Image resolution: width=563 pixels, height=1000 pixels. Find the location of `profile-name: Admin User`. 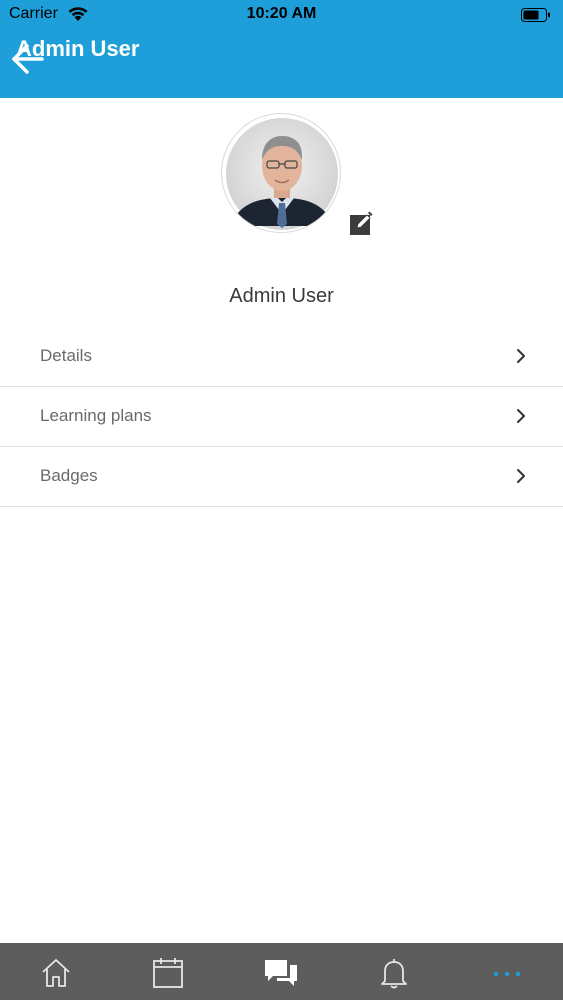

profile-name: Admin User is located at coordinates (281, 296).